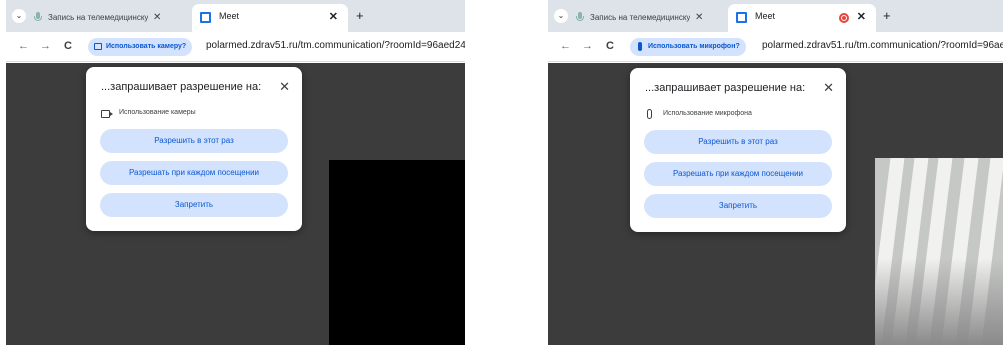  What do you see at coordinates (844, 18) in the screenshot?
I see `recording-indicator-icon` at bounding box center [844, 18].